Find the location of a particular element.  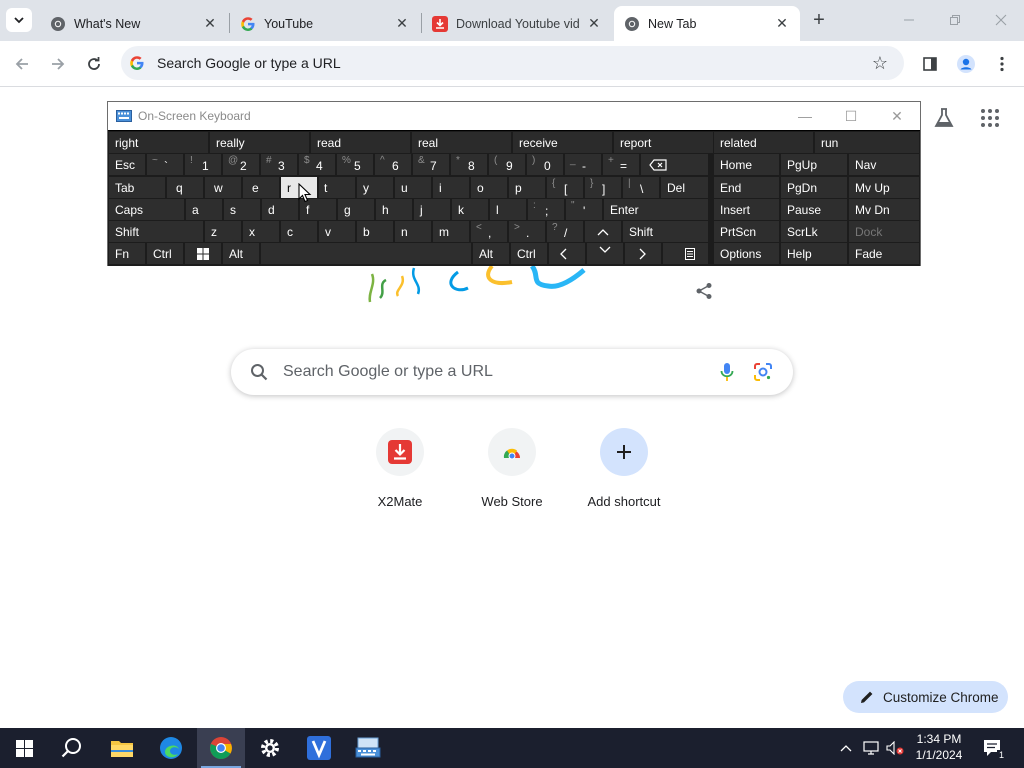

osk-key-mv-up: Mv Up is located at coordinates (884, 187).